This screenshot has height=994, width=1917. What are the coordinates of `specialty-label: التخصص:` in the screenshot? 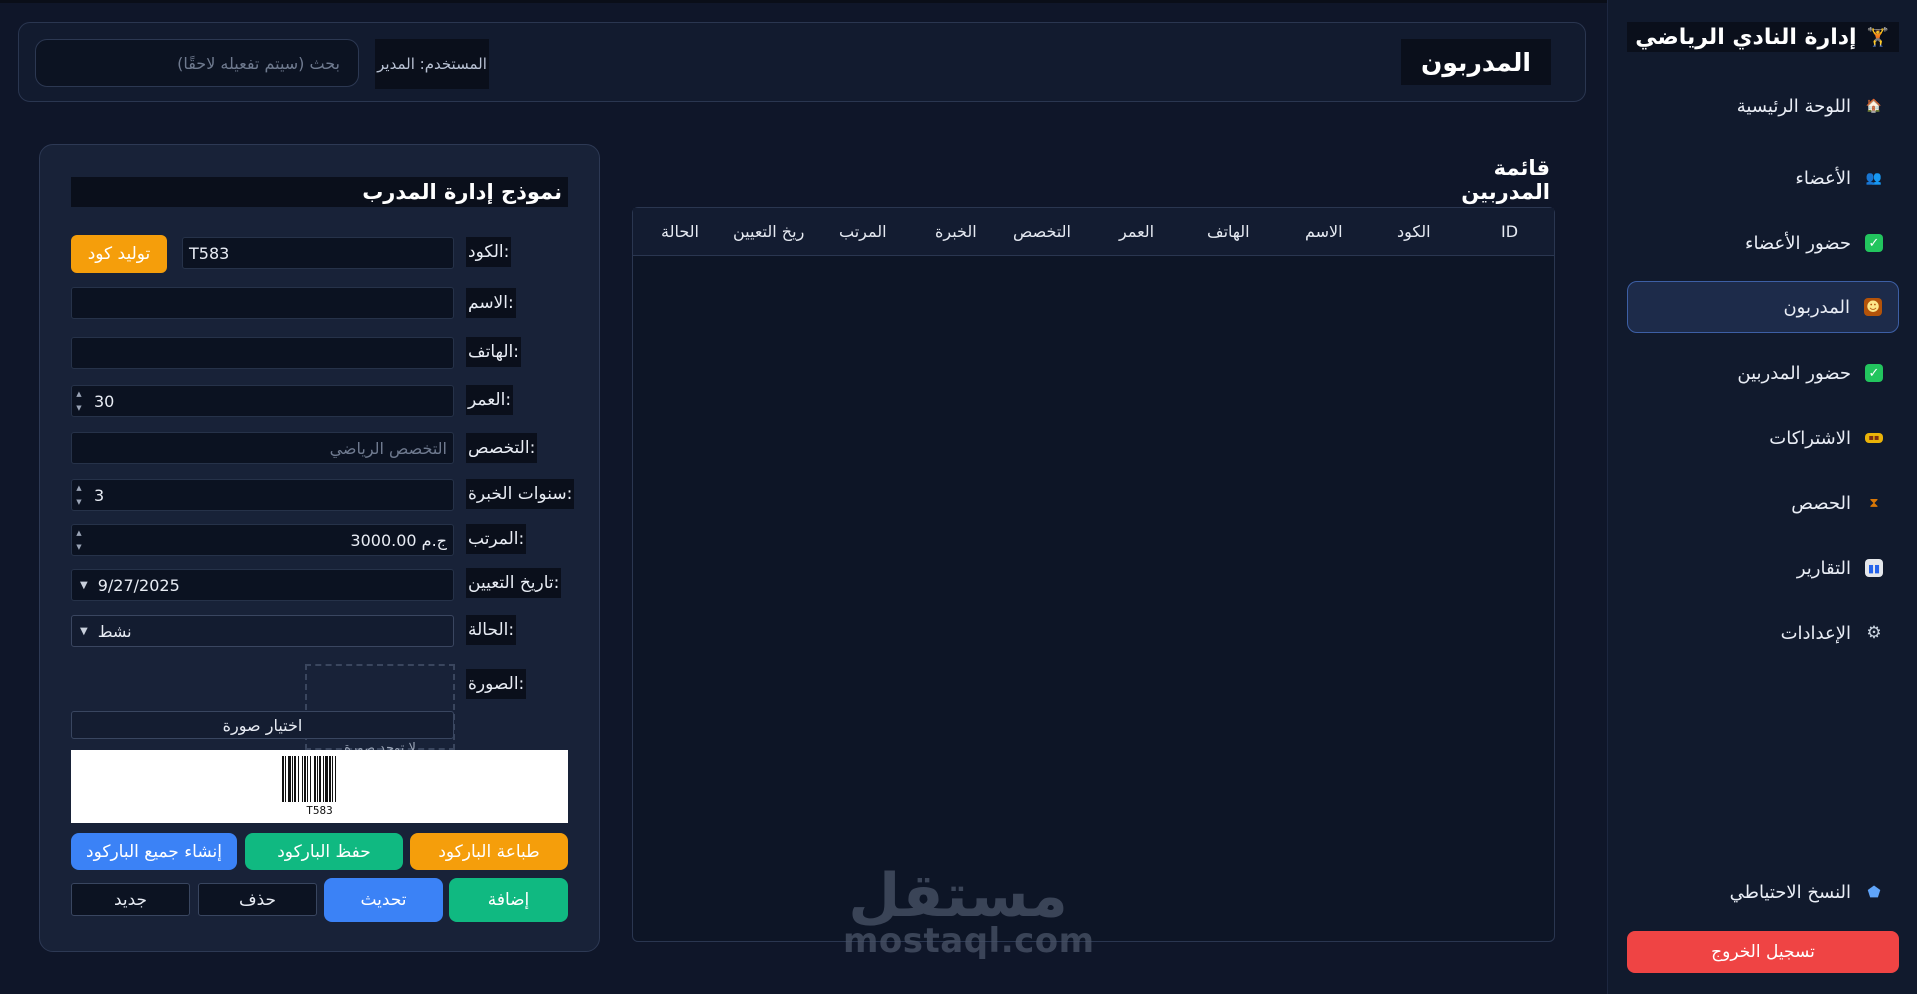 It's located at (502, 448).